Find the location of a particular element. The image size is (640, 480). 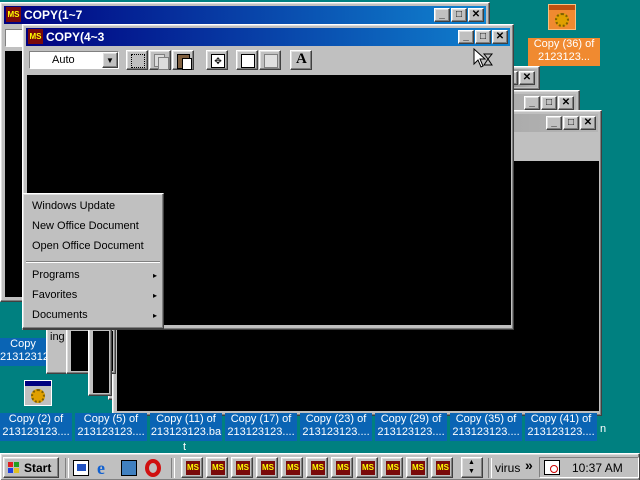

fullscreen-button: ✥ is located at coordinates (217, 60).